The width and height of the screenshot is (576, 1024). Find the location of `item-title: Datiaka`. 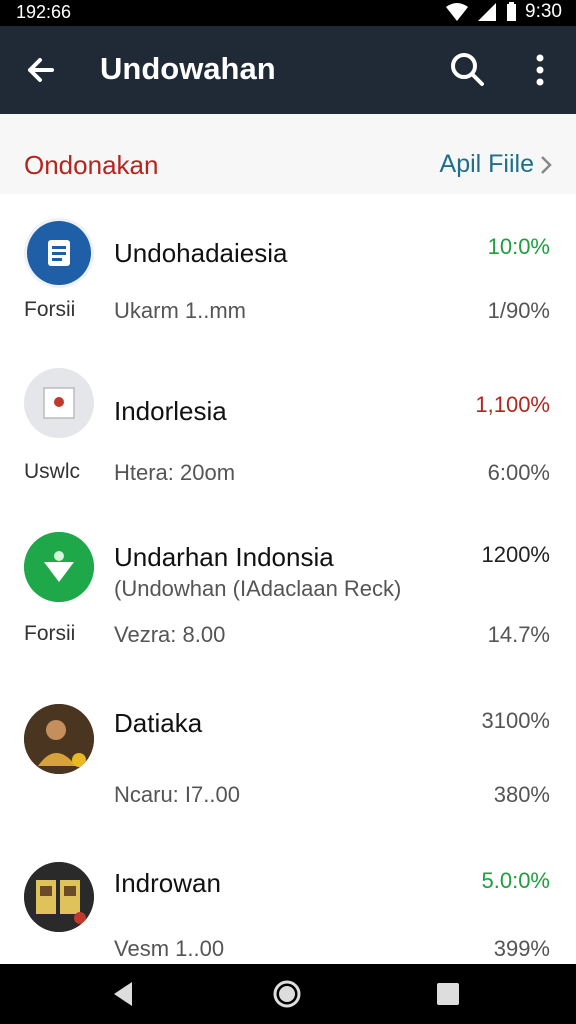

item-title: Datiaka is located at coordinates (158, 723).